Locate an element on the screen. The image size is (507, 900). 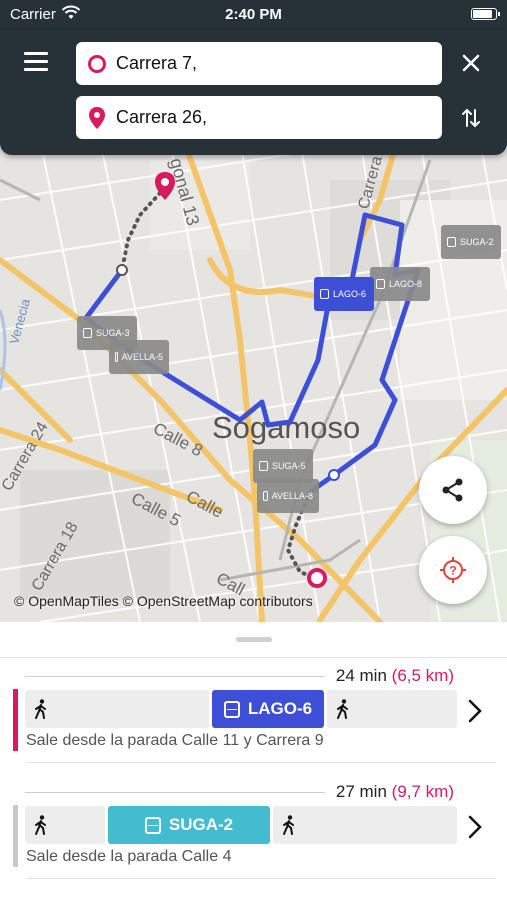
bus-segment: LAGO-6 is located at coordinates (268, 709).